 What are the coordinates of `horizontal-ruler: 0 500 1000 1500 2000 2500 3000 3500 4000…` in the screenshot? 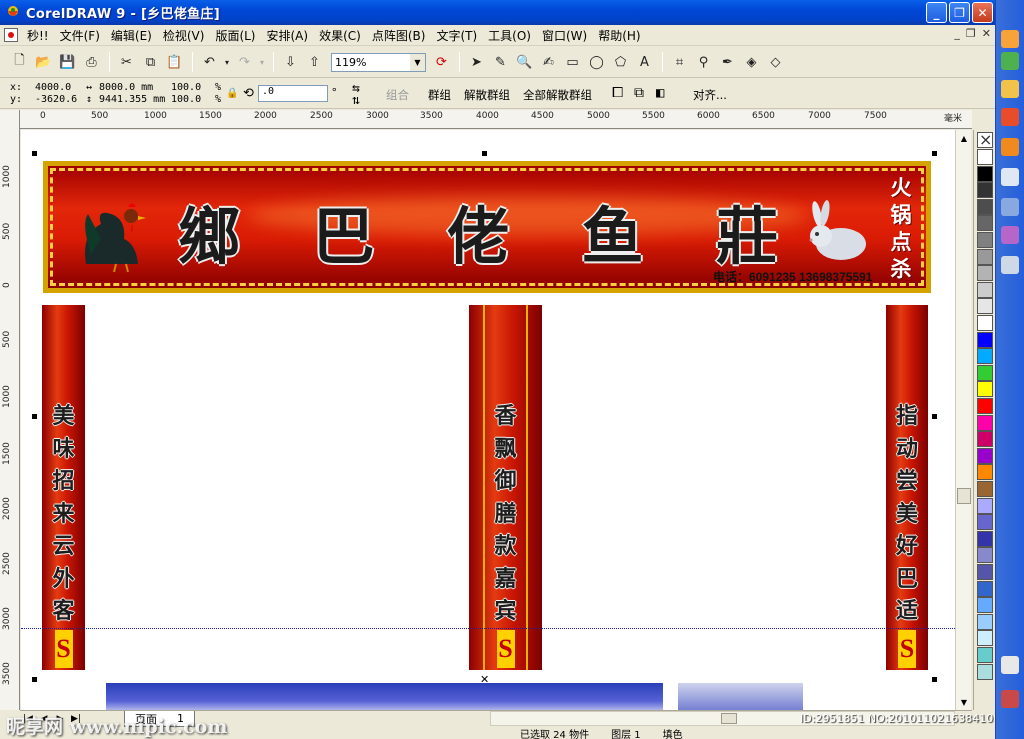 It's located at (496, 119).